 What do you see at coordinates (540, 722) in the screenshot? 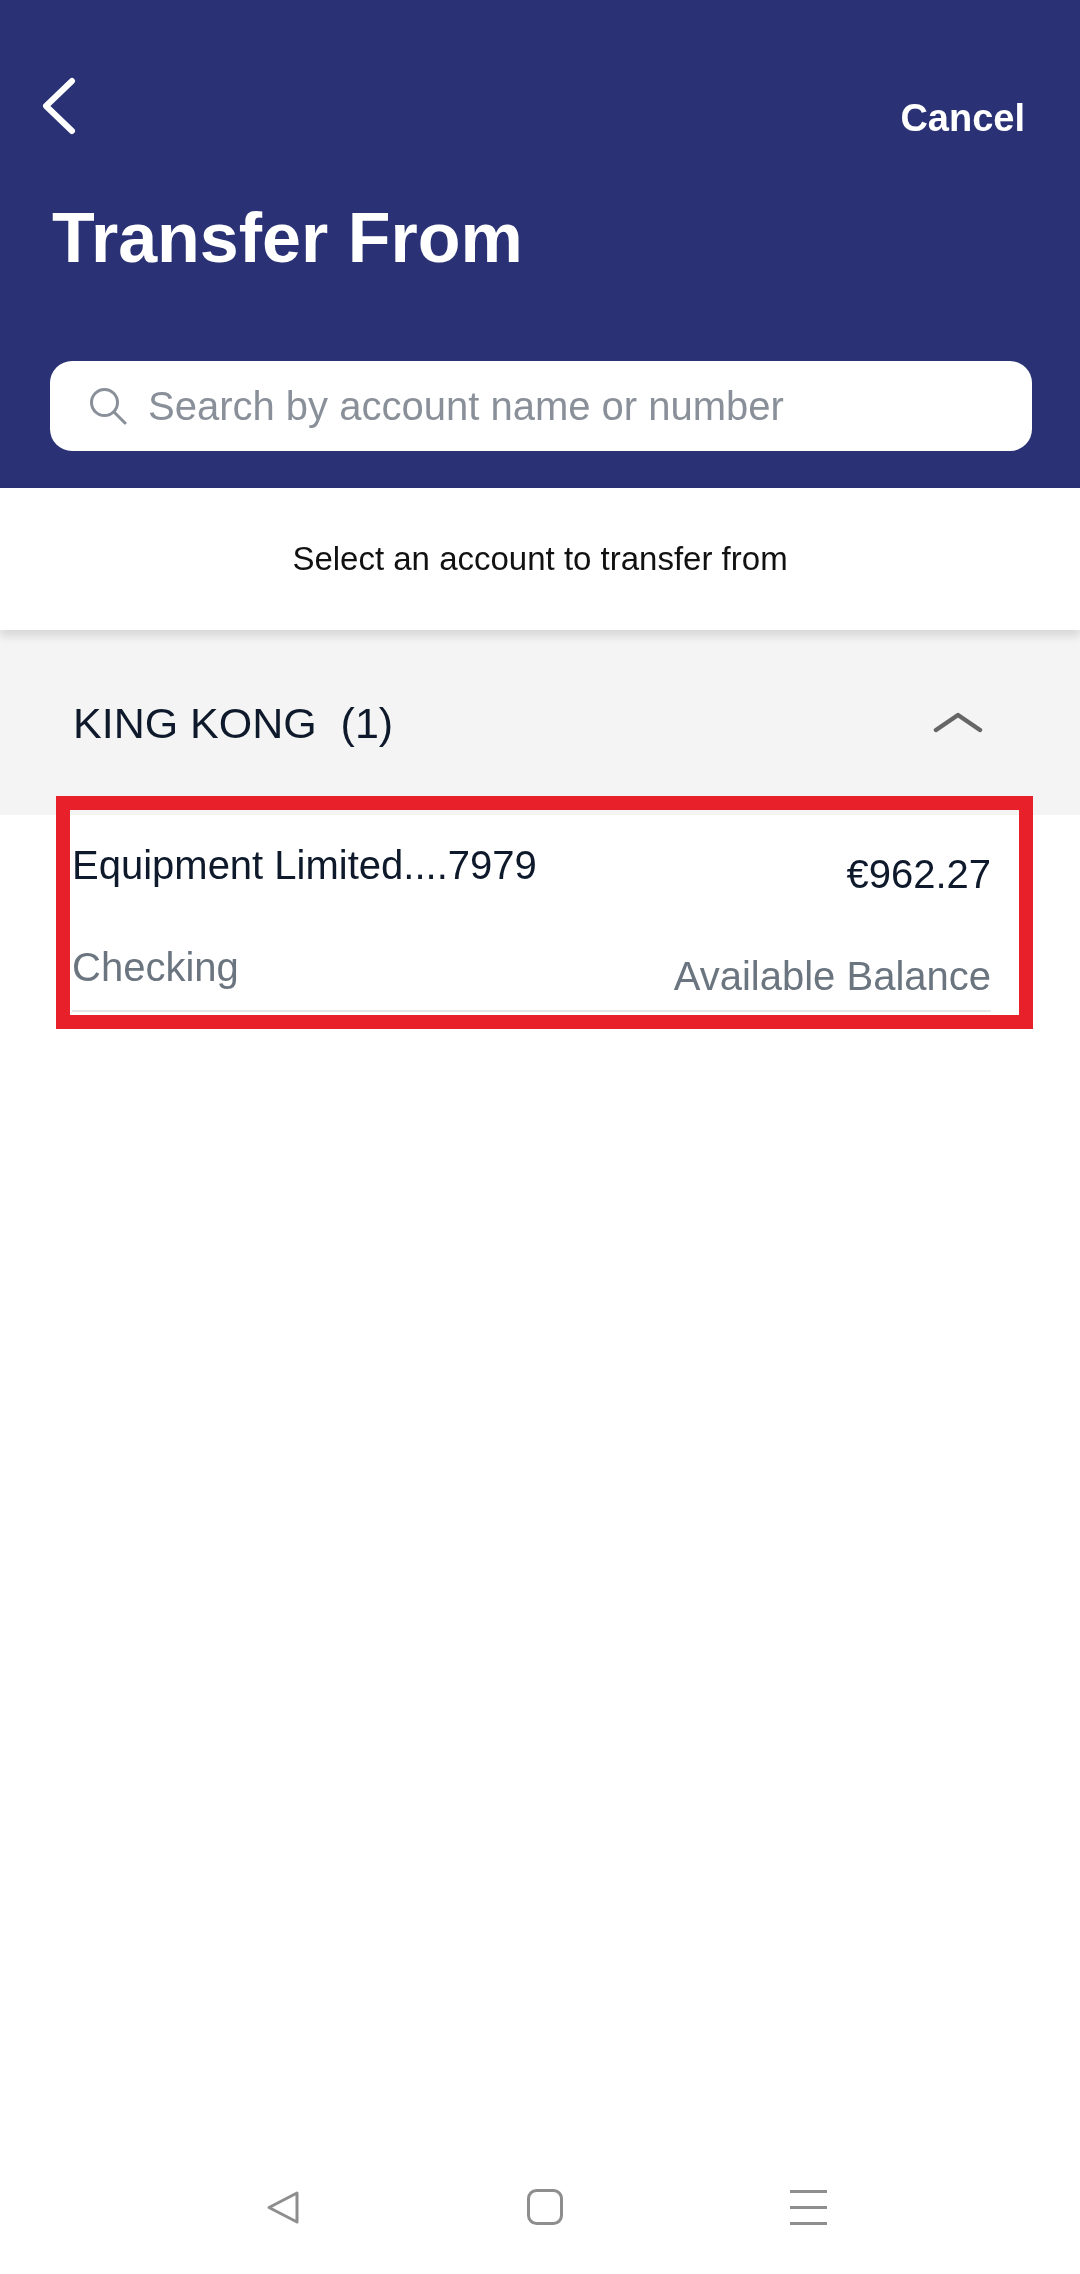
I see `group-header: KING KONG (1)` at bounding box center [540, 722].